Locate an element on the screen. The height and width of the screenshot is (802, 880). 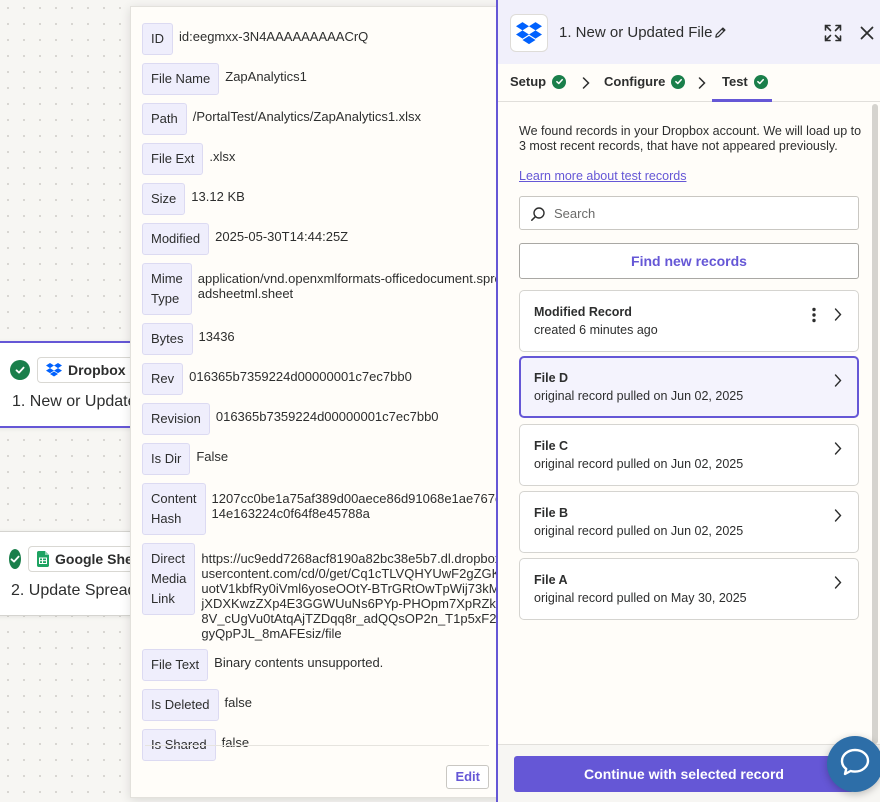
record-subtitle: original record pulled on May 30, 2025 is located at coordinates (640, 598).